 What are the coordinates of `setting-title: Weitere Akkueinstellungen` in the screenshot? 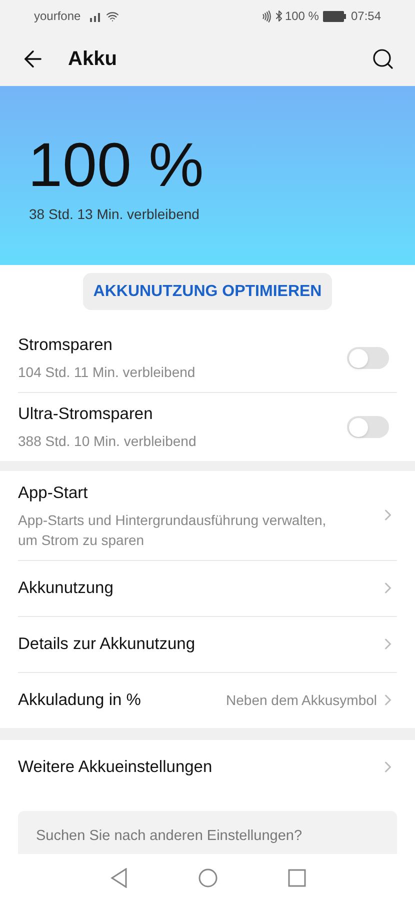 It's located at (116, 767).